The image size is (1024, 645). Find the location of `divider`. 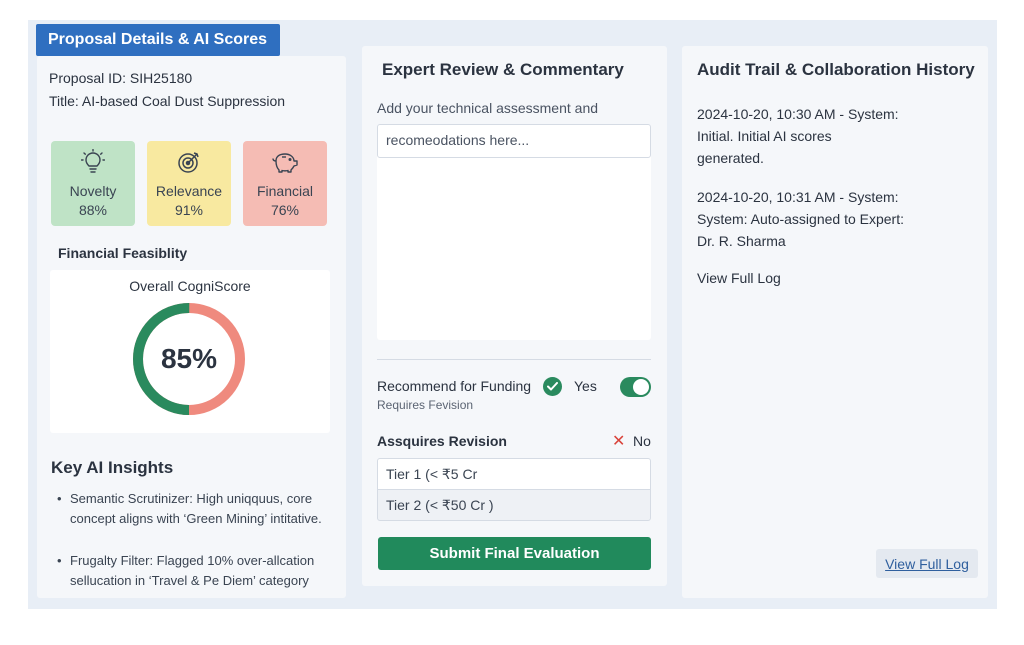

divider is located at coordinates (514, 359).